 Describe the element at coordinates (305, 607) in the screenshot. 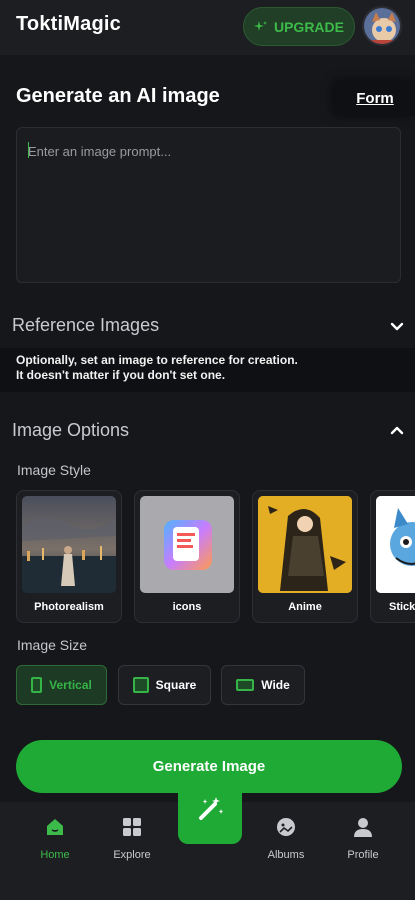

I see `style-name: Anime` at that location.